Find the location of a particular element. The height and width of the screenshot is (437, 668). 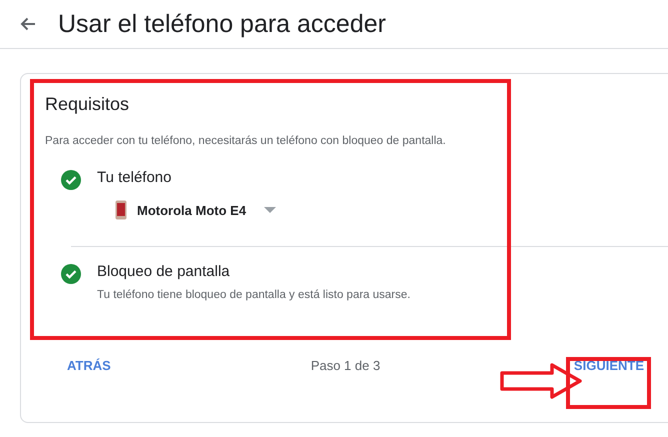

page-title: Usar el teléfono para acceder is located at coordinates (222, 24).